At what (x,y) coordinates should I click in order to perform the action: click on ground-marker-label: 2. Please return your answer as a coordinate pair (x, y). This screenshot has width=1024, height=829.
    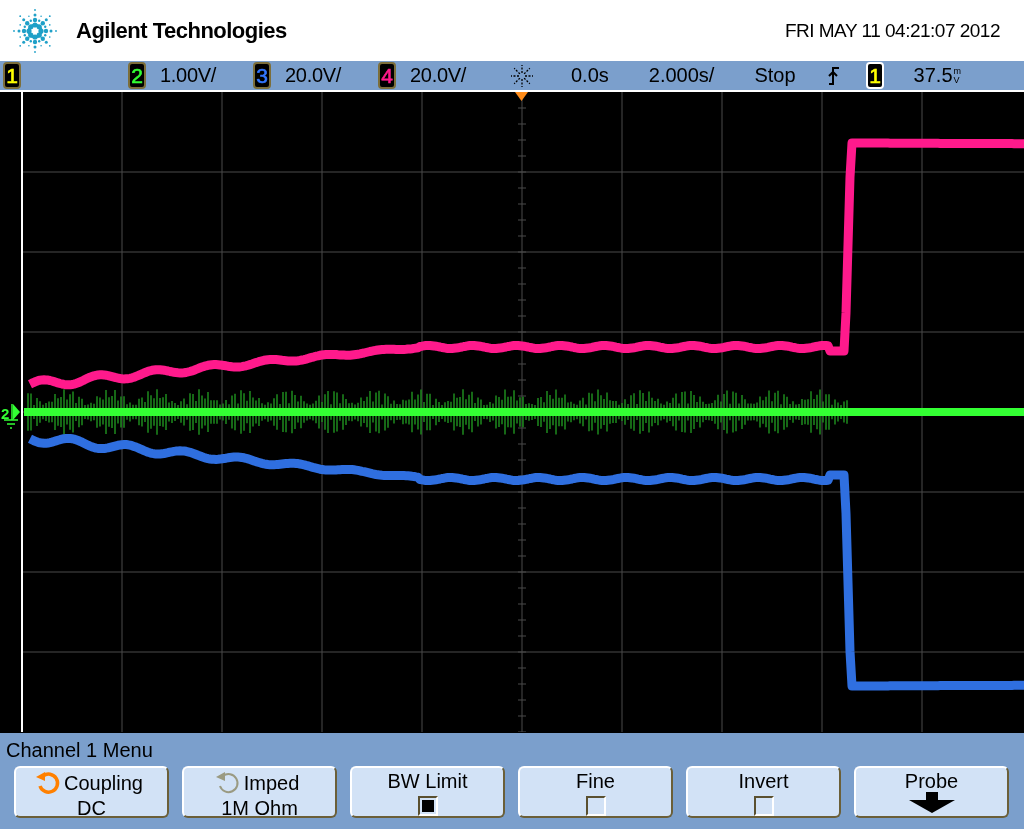
    Looking at the image, I should click on (5, 413).